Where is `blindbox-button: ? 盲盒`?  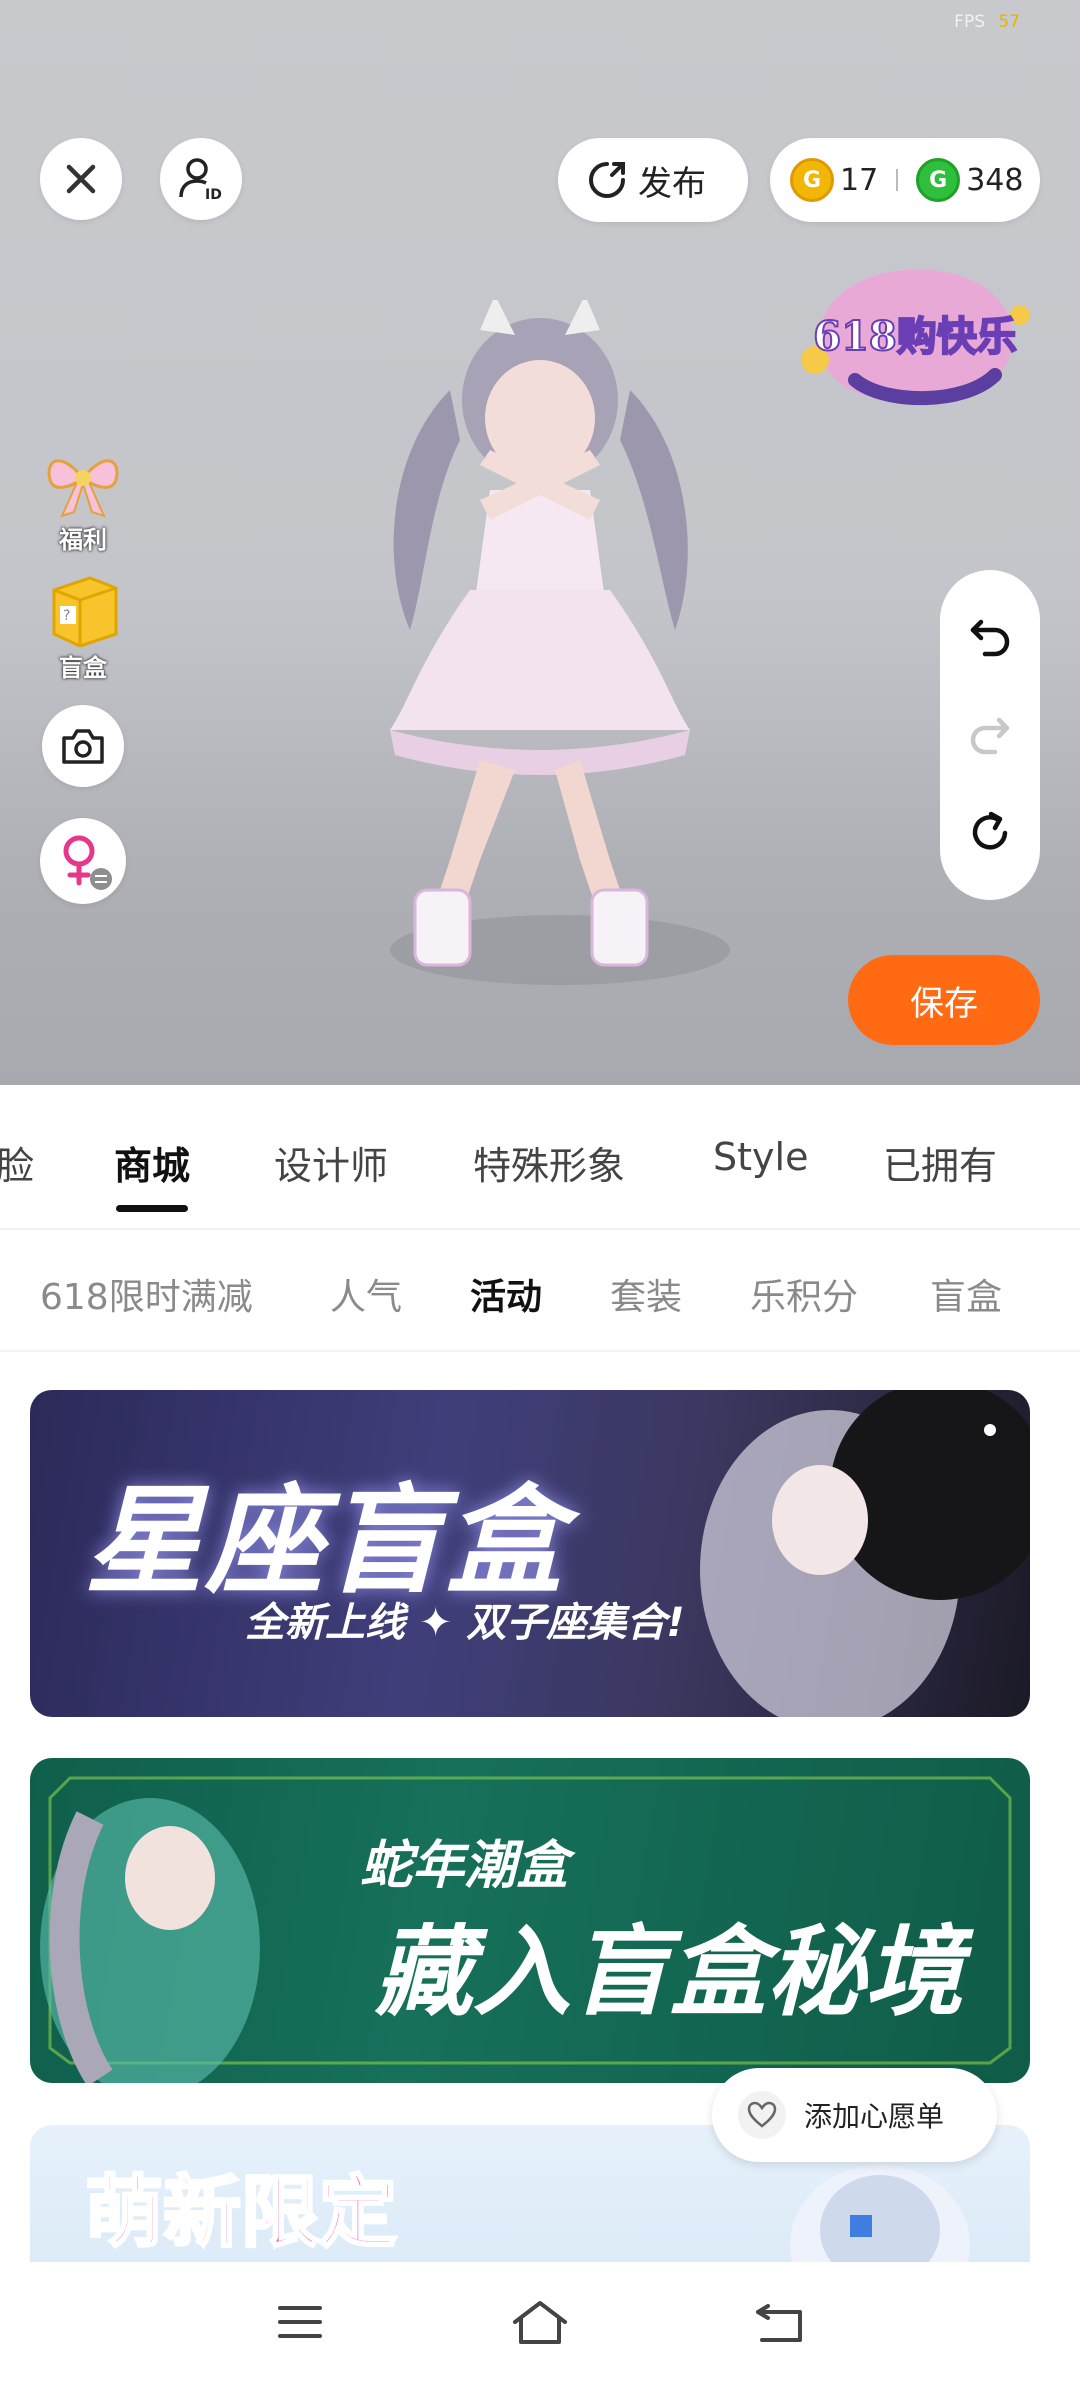 blindbox-button: ? 盲盒 is located at coordinates (83, 625).